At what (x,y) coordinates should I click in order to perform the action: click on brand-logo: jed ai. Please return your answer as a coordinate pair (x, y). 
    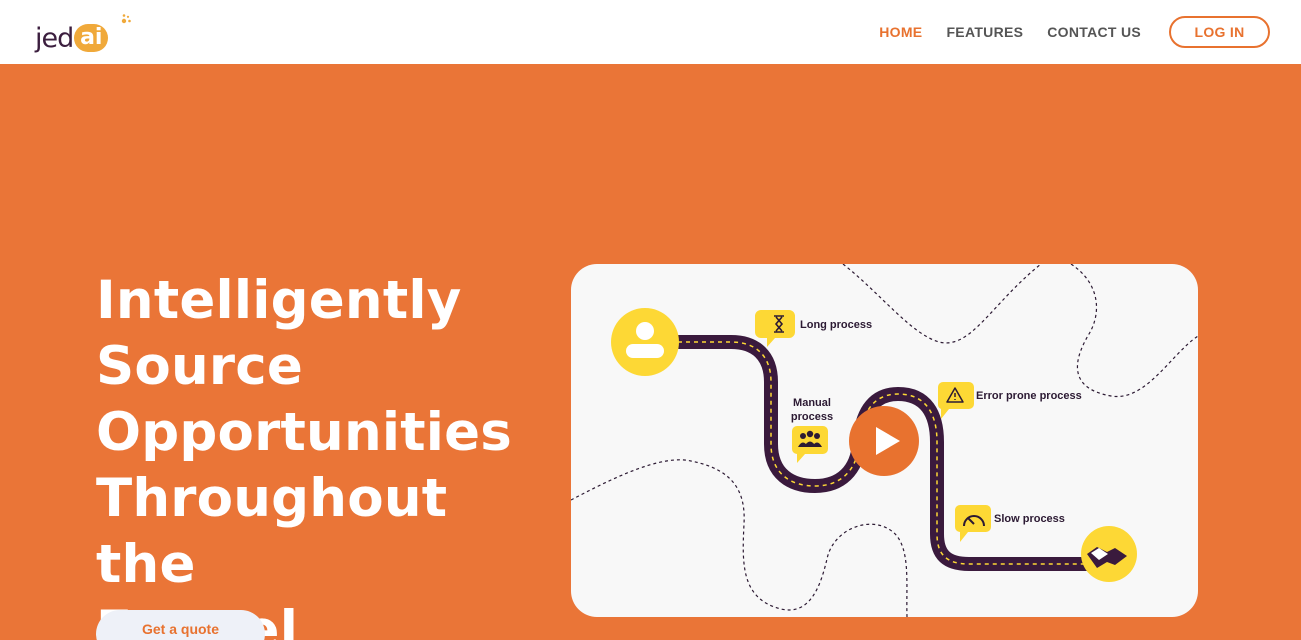
    Looking at the image, I should click on (83, 33).